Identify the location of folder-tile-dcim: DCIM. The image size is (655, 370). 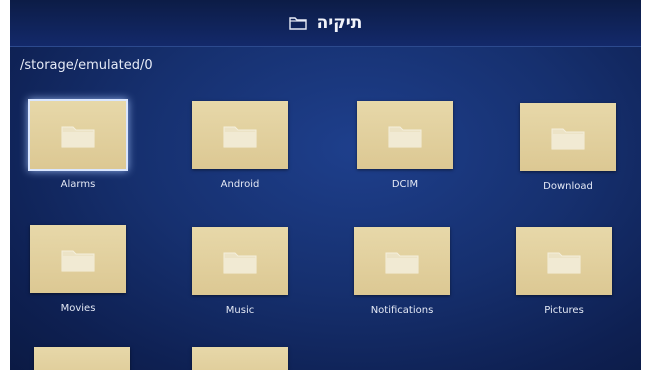
(402, 151).